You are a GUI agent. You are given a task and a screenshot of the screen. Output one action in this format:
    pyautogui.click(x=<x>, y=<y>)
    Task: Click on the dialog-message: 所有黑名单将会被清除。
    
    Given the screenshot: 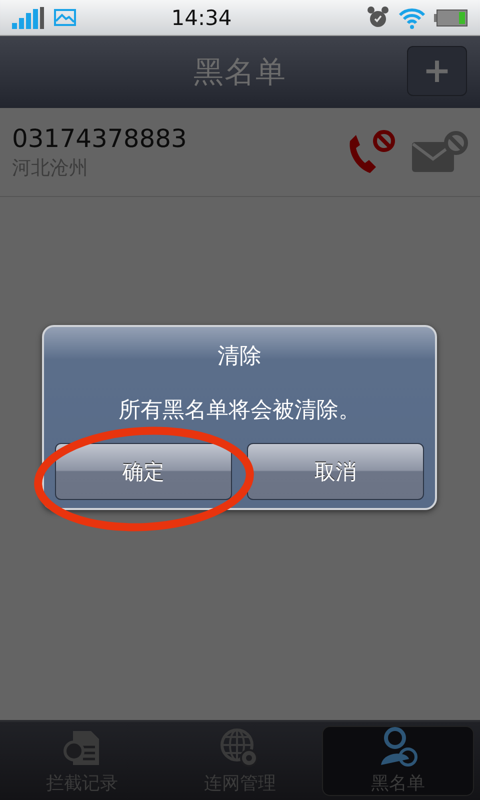 What is the action you would take?
    pyautogui.click(x=240, y=411)
    